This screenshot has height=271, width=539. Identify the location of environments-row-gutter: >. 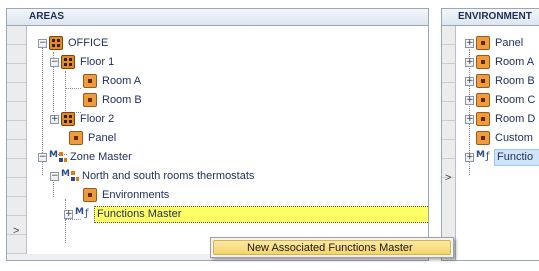
(449, 143).